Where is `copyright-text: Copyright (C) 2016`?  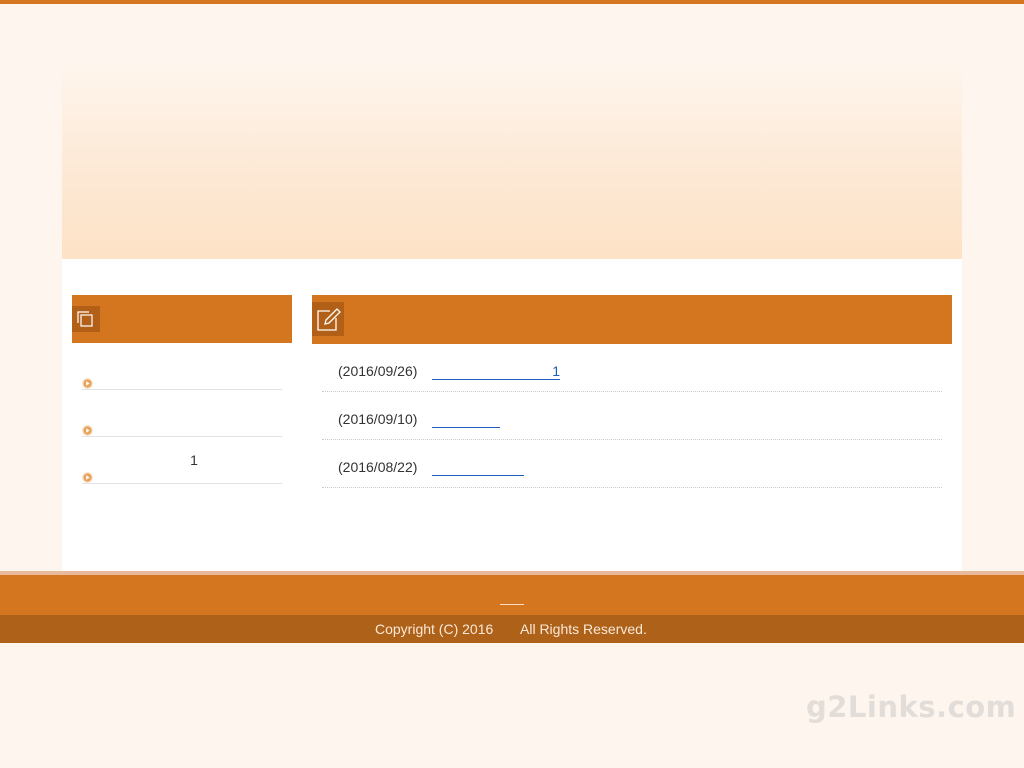
copyright-text: Copyright (C) 2016 is located at coordinates (434, 629).